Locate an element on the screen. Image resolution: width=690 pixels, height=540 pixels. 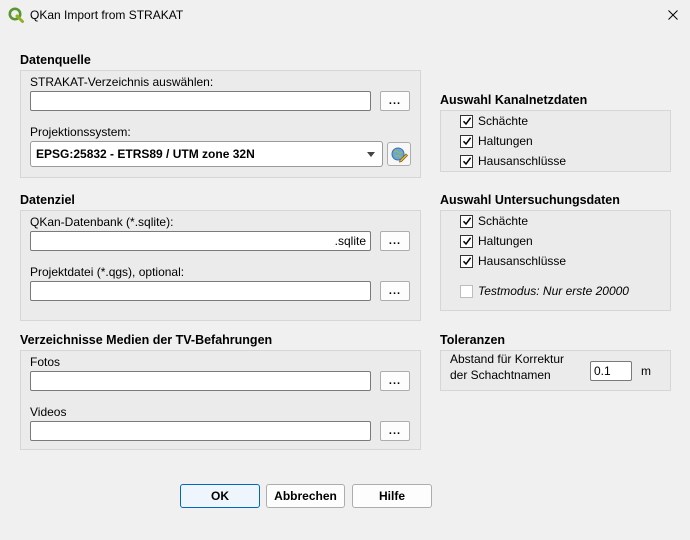
qgis-icon is located at coordinates (16, 15).